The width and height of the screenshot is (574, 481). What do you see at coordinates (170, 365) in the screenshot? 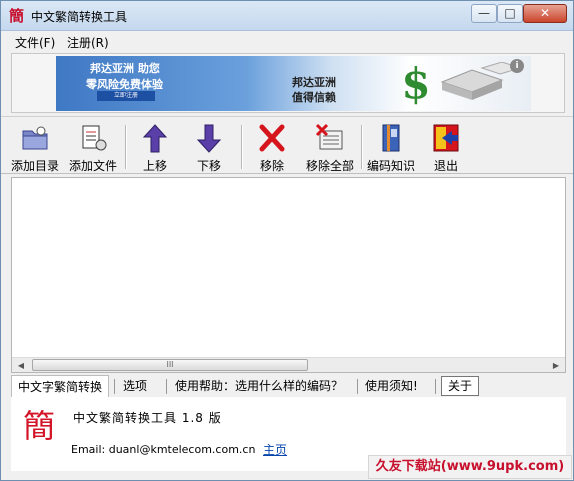
I see `scroll-thumb: III` at bounding box center [170, 365].